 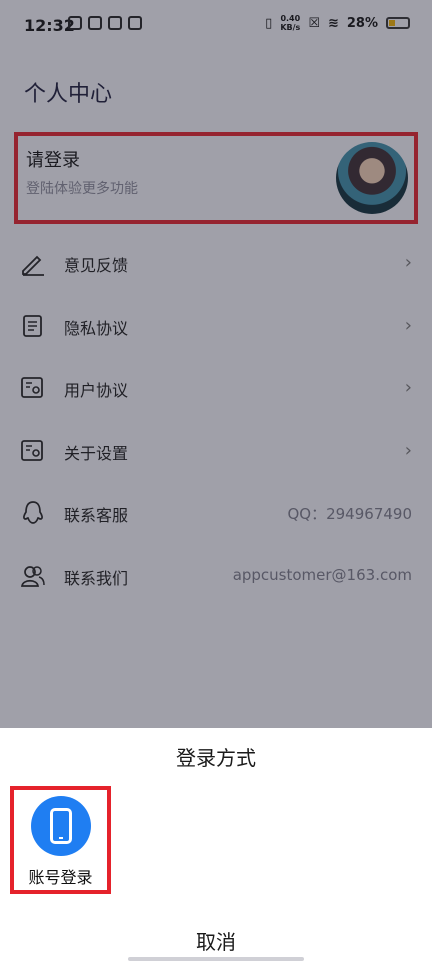 I want to click on account-login-button, so click(x=61, y=826).